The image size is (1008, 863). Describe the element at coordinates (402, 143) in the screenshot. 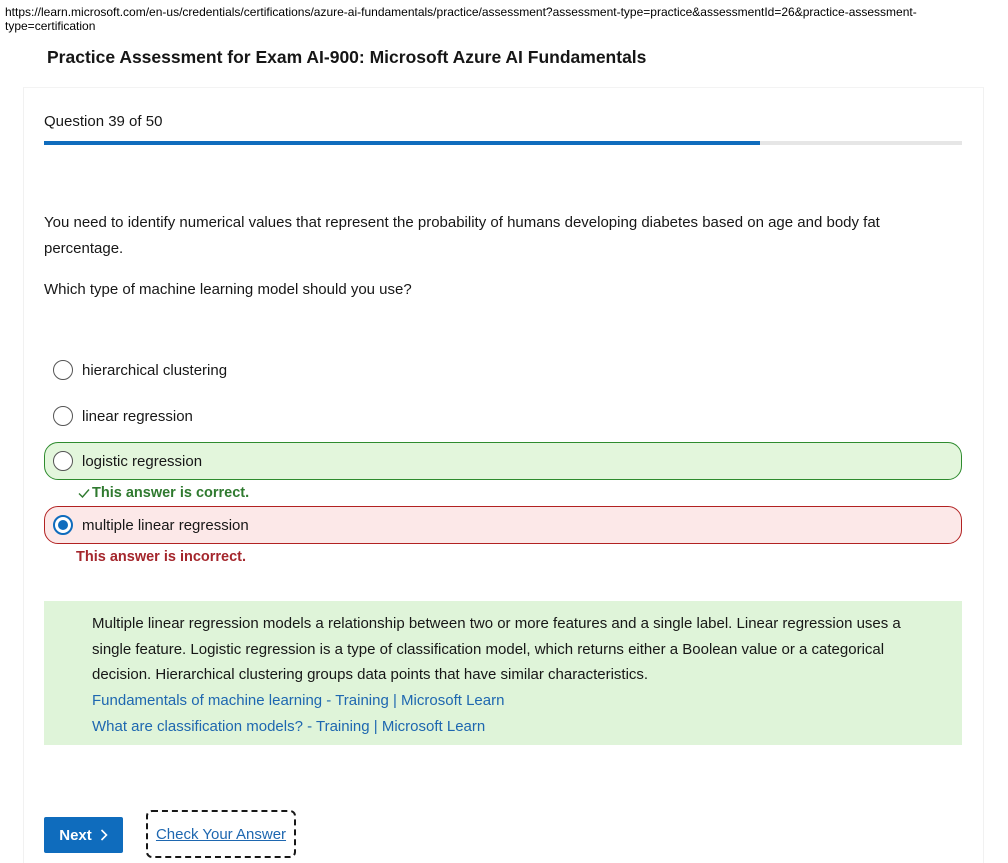

I see `progress-bar-fill` at that location.